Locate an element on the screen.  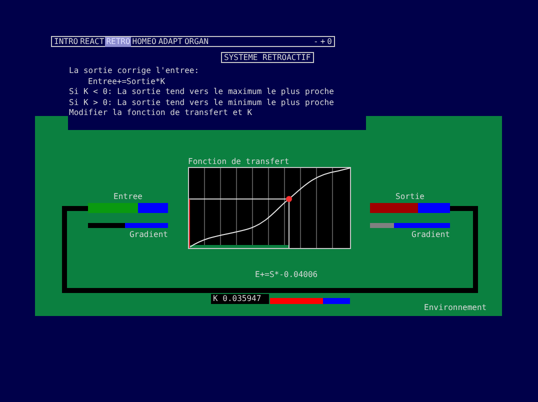
environment-label: Environnement is located at coordinates (455, 308).